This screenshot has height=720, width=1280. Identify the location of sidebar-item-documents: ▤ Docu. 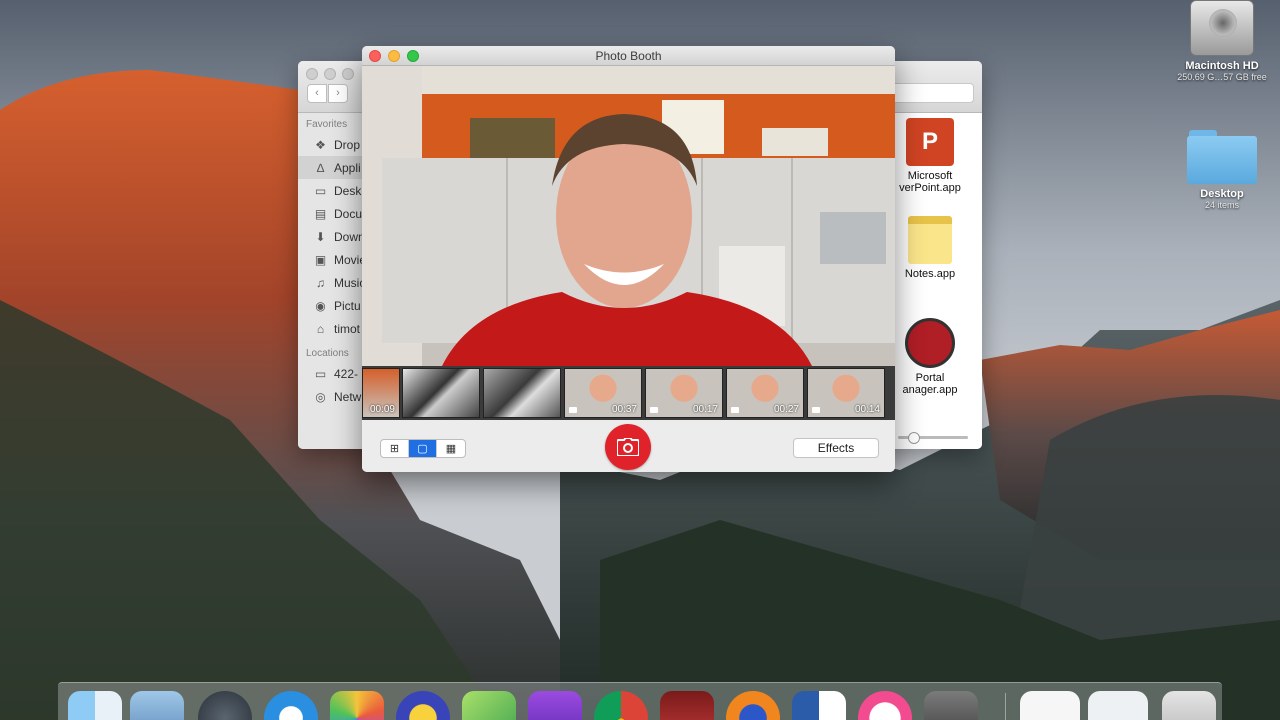
(330, 213).